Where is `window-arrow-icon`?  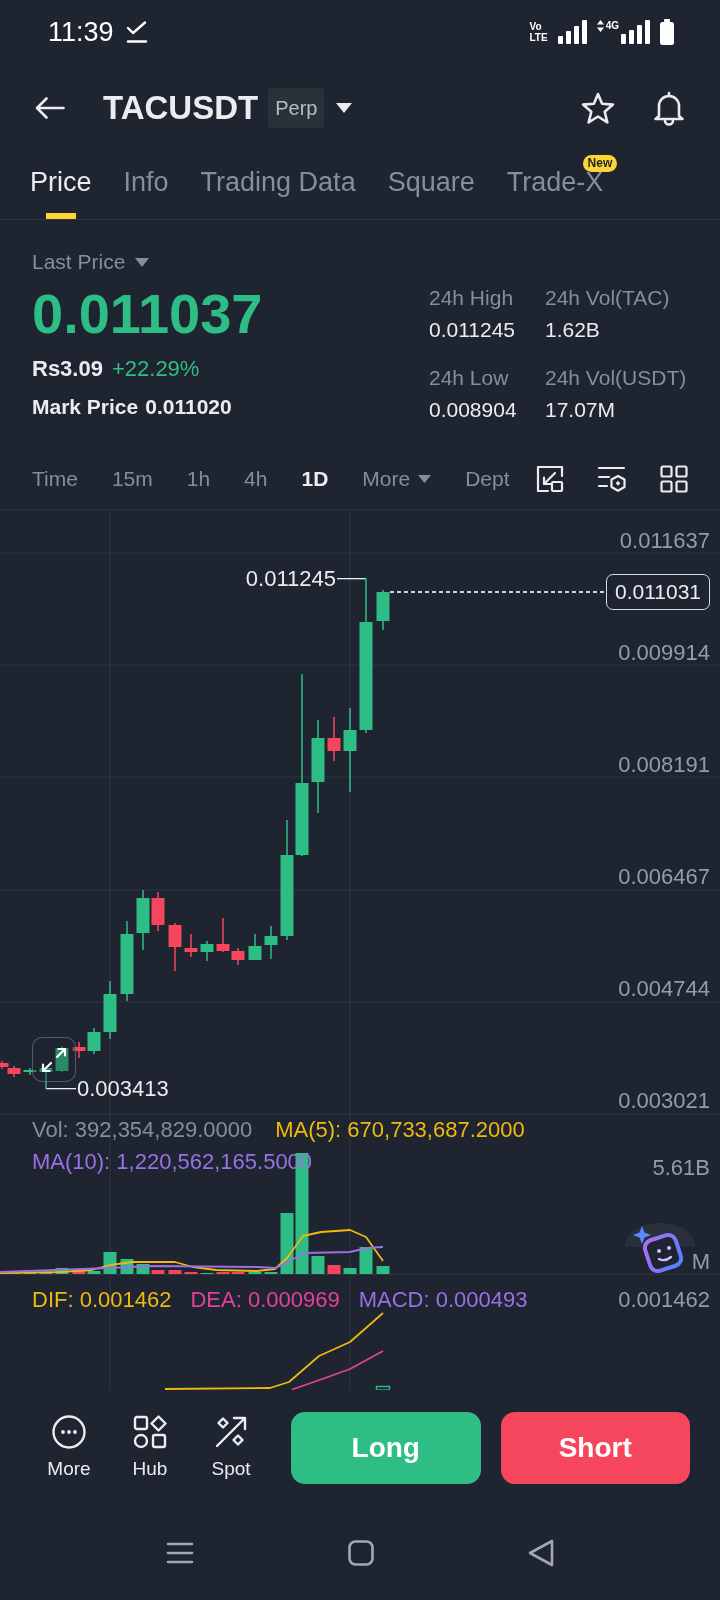 window-arrow-icon is located at coordinates (550, 479).